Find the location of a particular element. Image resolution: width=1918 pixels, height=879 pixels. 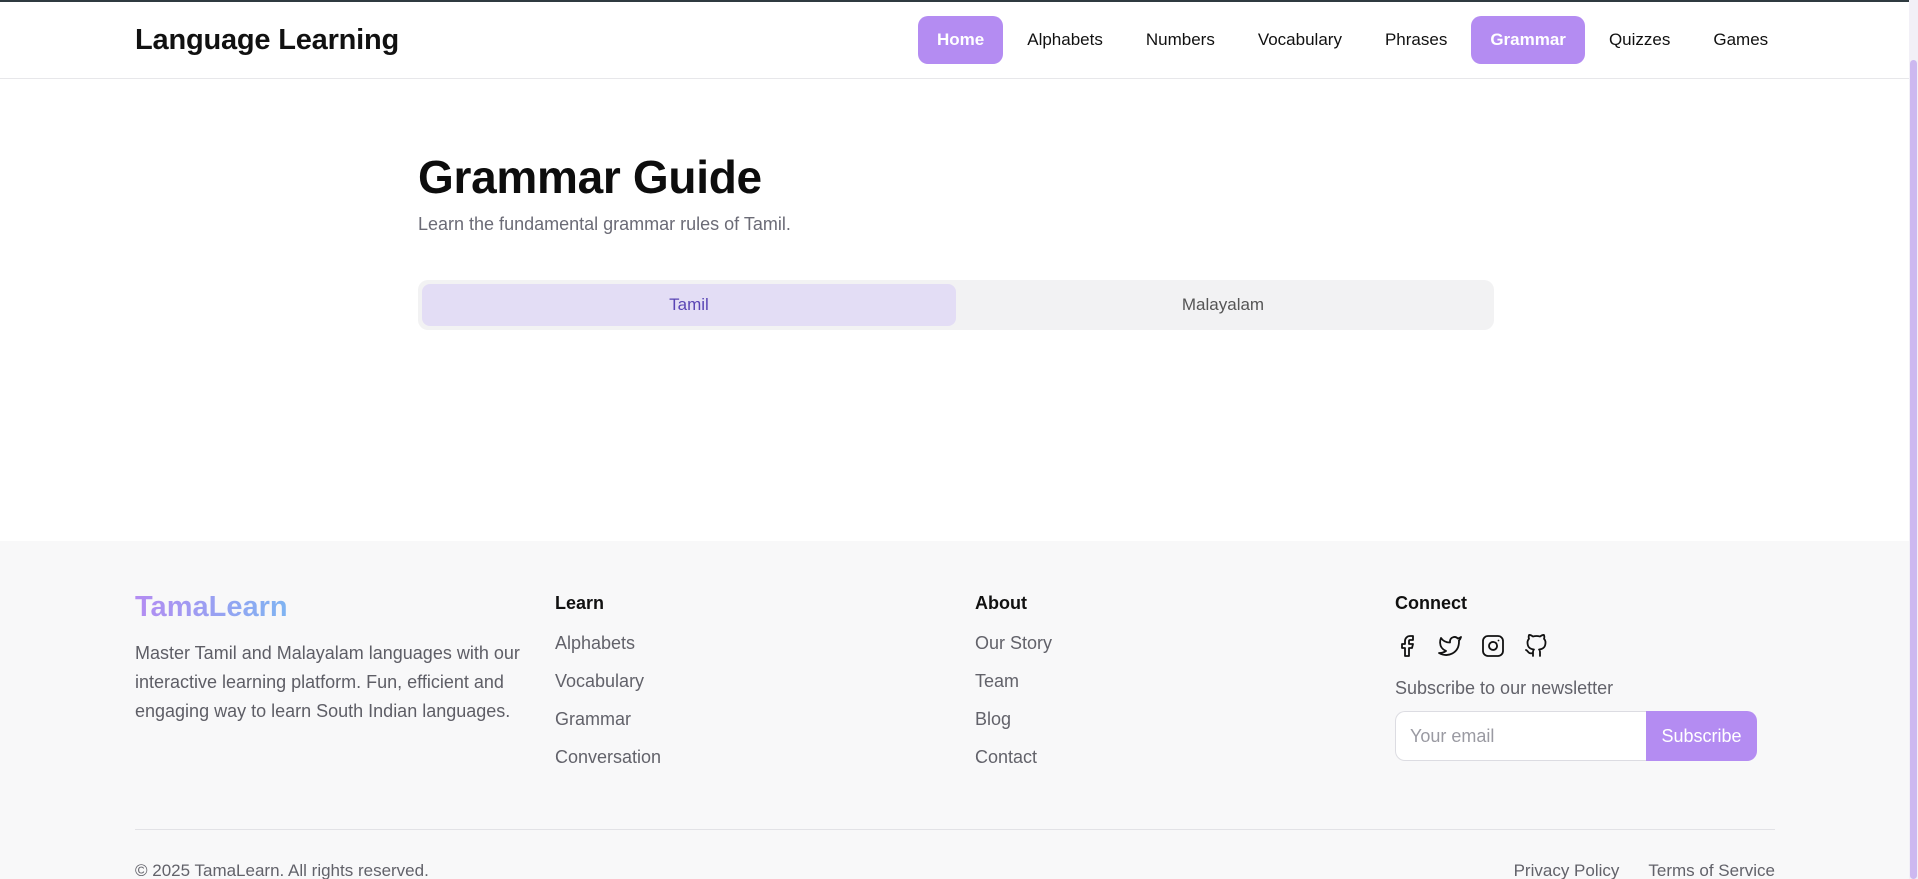

nav-home: Home is located at coordinates (961, 40).